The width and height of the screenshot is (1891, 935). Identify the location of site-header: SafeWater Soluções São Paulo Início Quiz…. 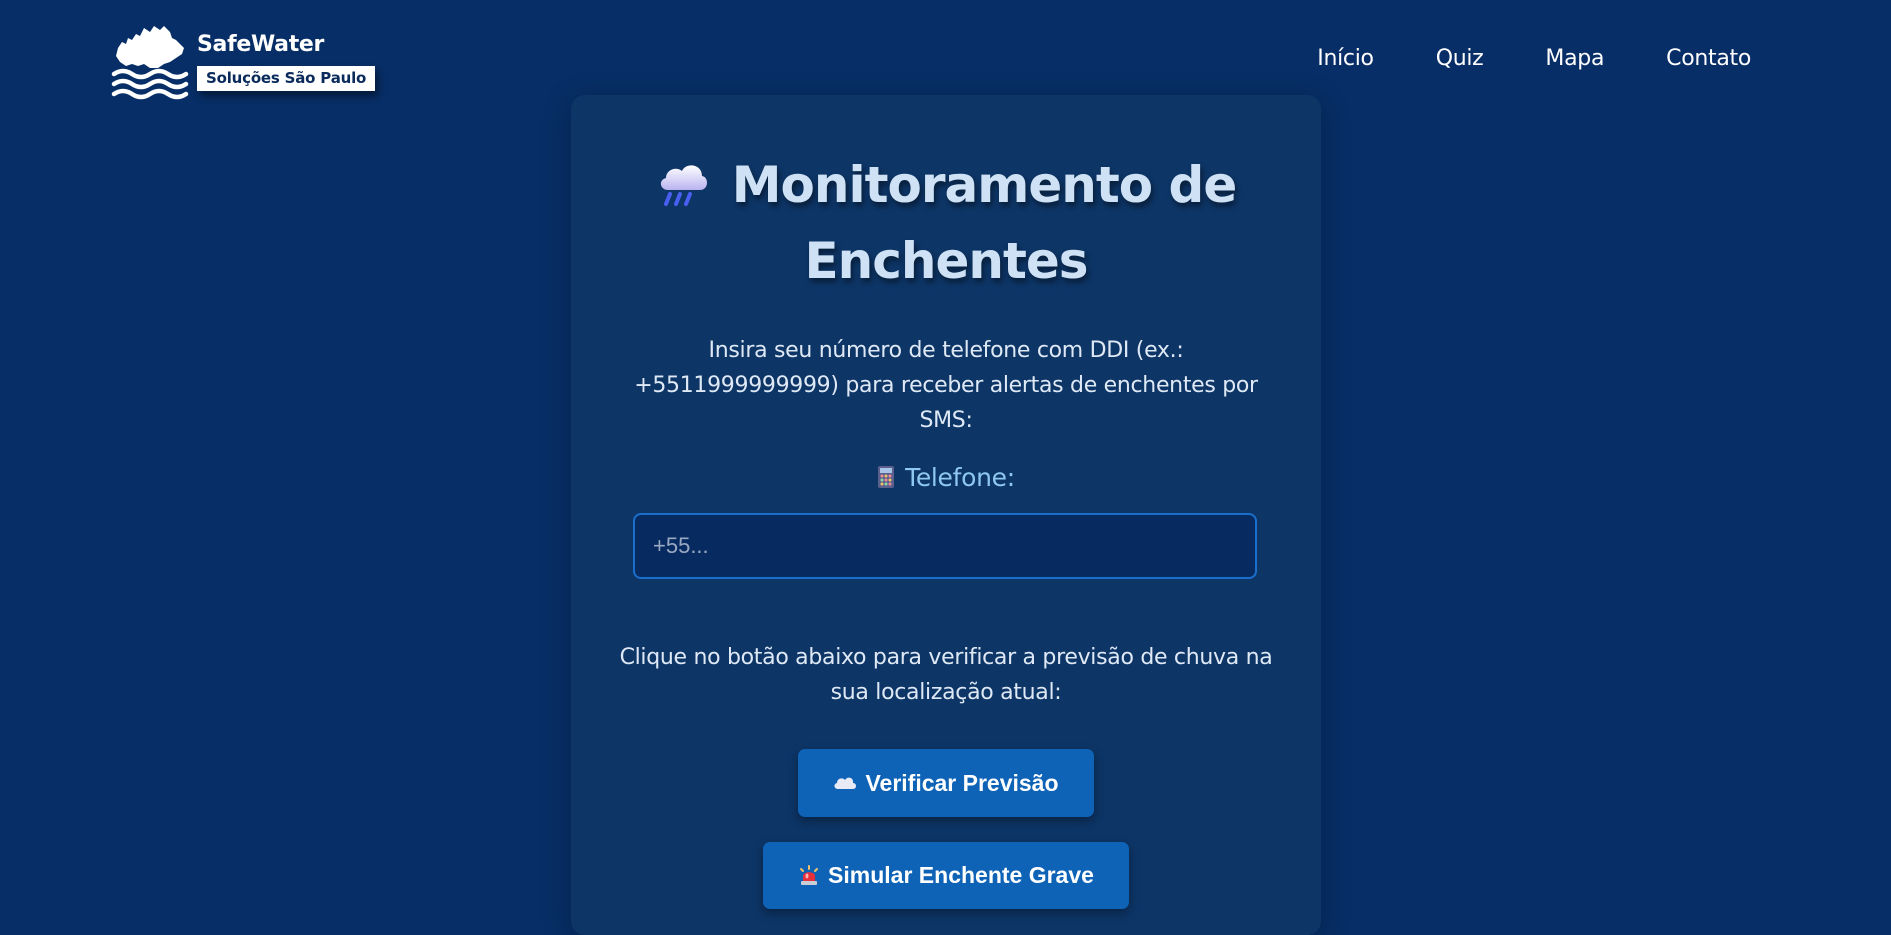
(945, 50).